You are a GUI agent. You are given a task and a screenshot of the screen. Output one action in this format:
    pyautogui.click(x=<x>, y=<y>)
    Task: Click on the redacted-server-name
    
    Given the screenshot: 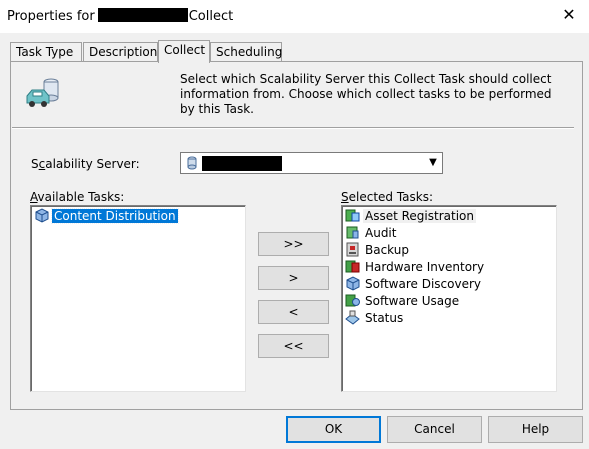 What is the action you would take?
    pyautogui.click(x=242, y=163)
    